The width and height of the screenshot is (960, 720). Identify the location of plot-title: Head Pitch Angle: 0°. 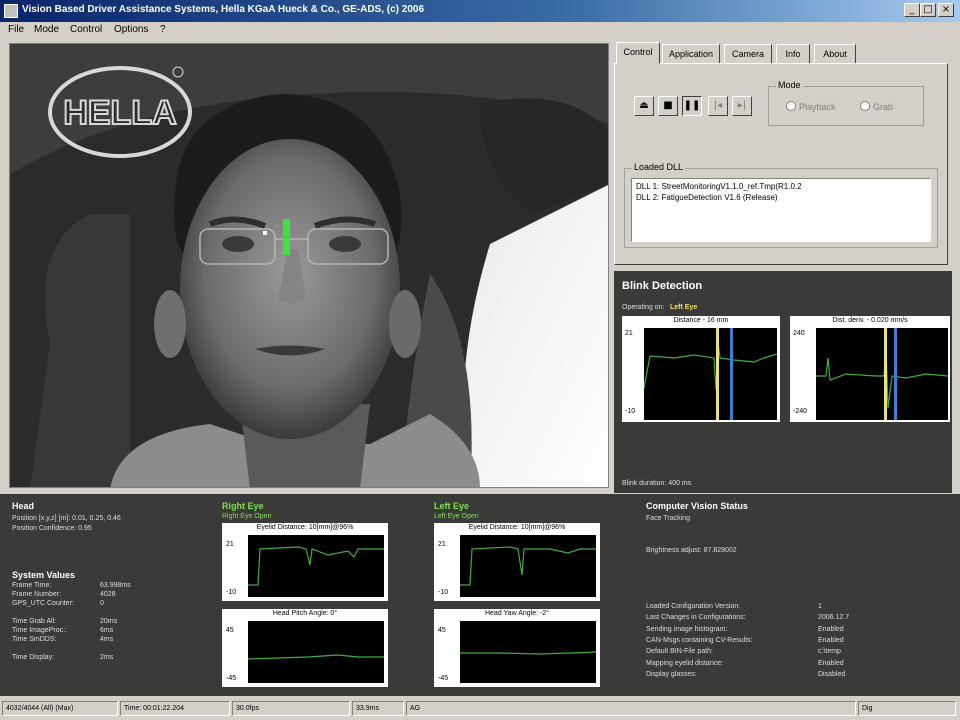
(305, 613).